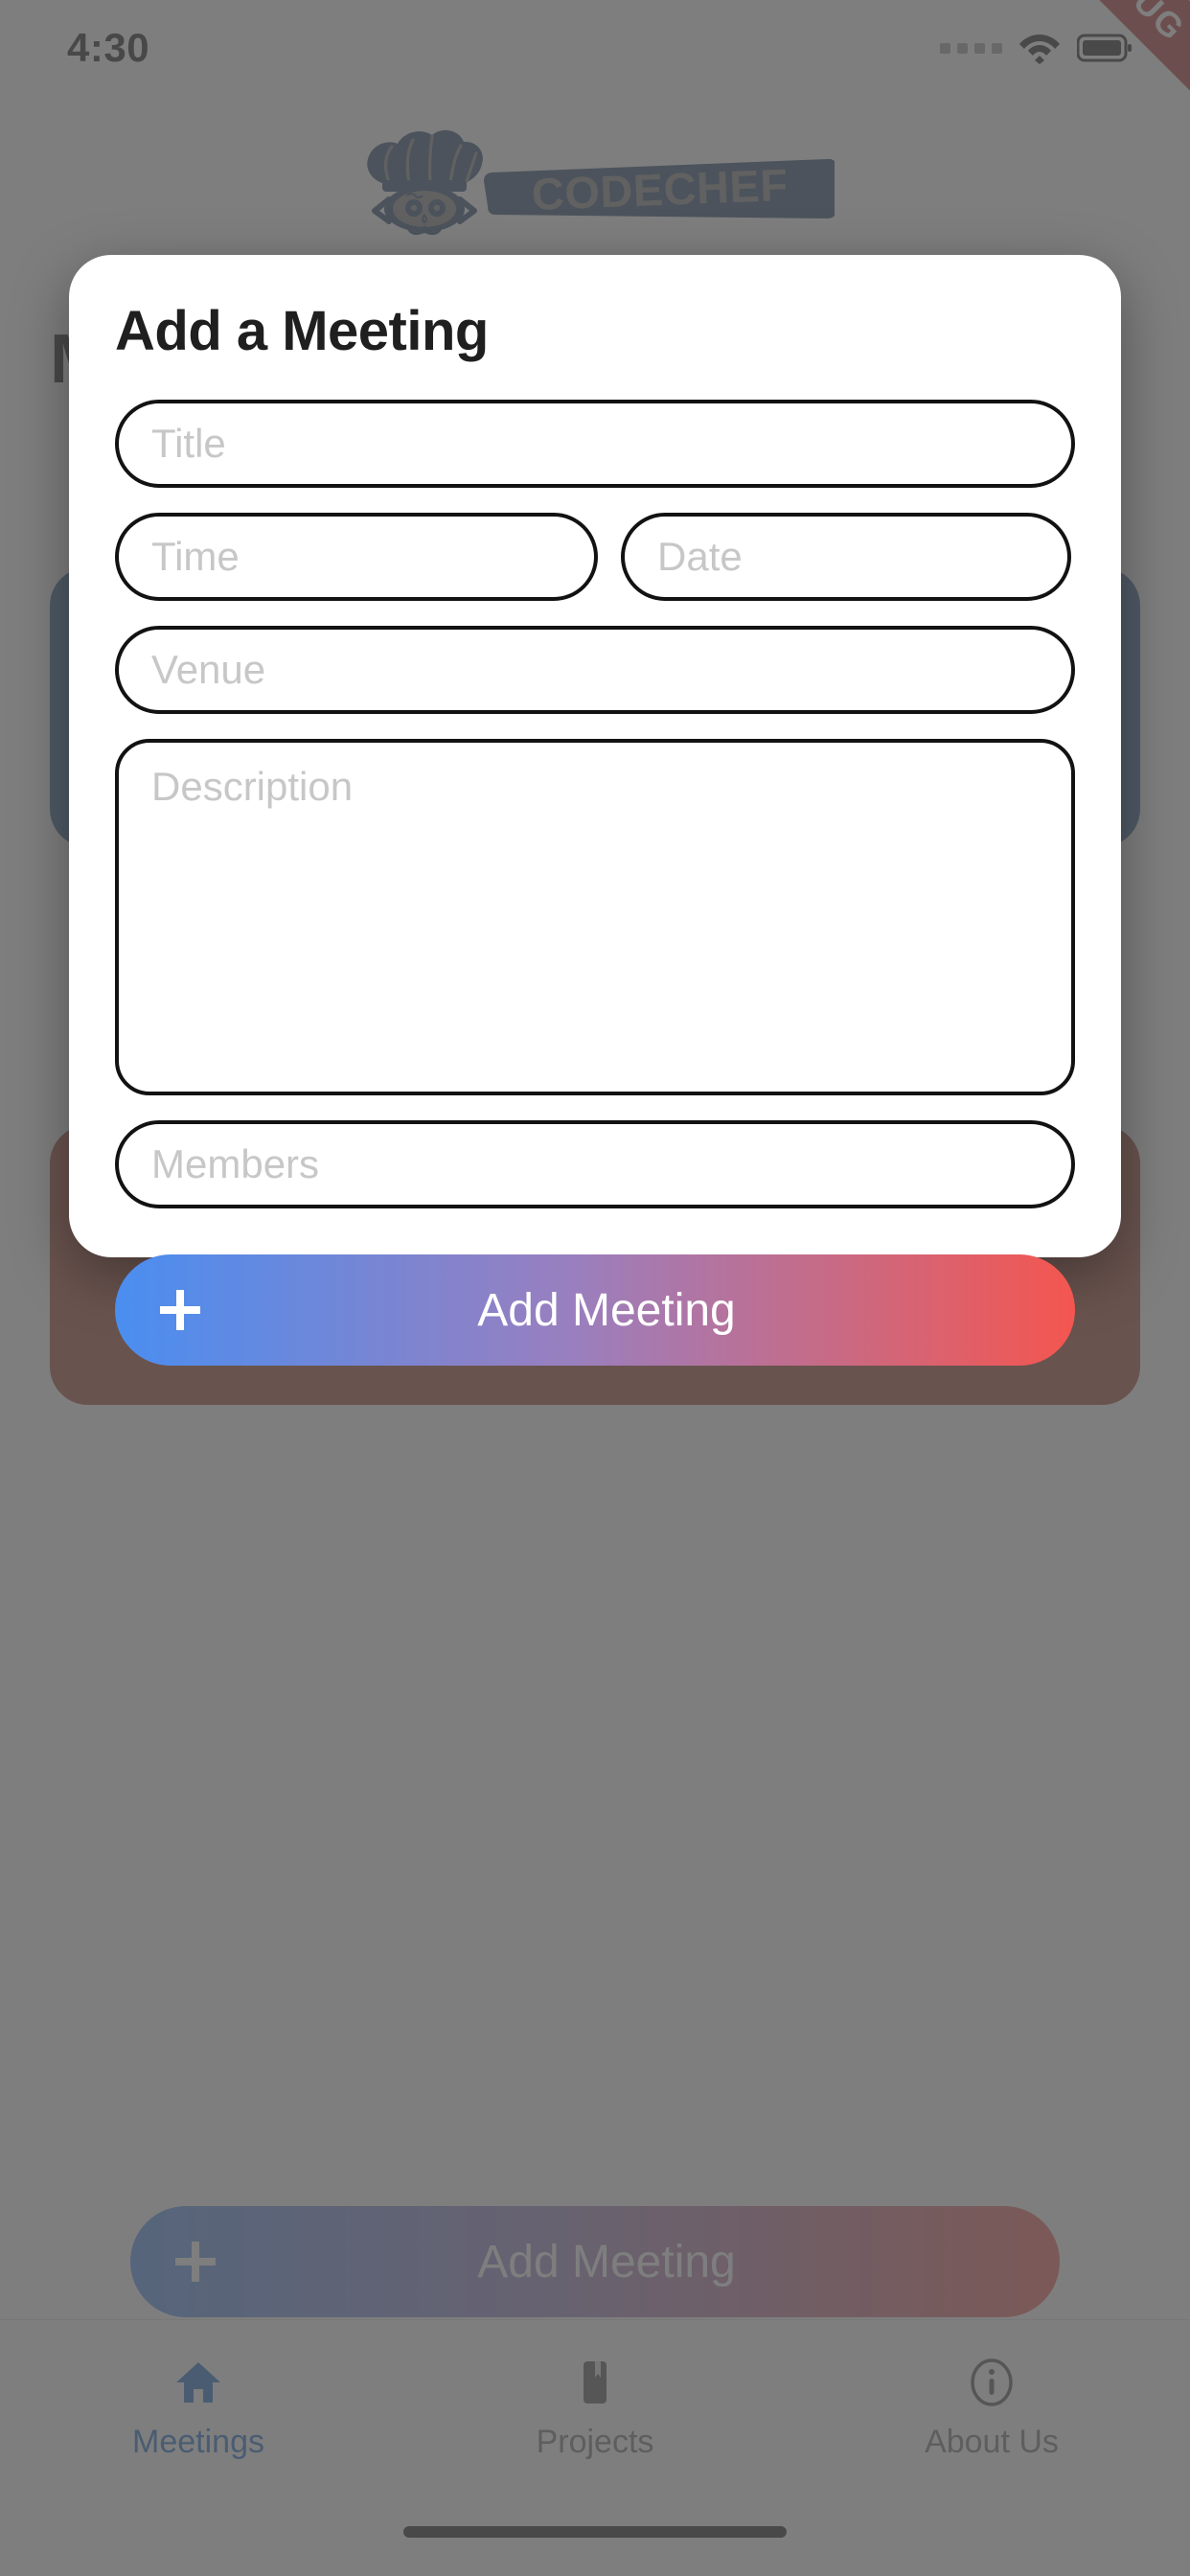 The width and height of the screenshot is (1190, 2576). Describe the element at coordinates (846, 557) in the screenshot. I see `date-input: Date` at that location.